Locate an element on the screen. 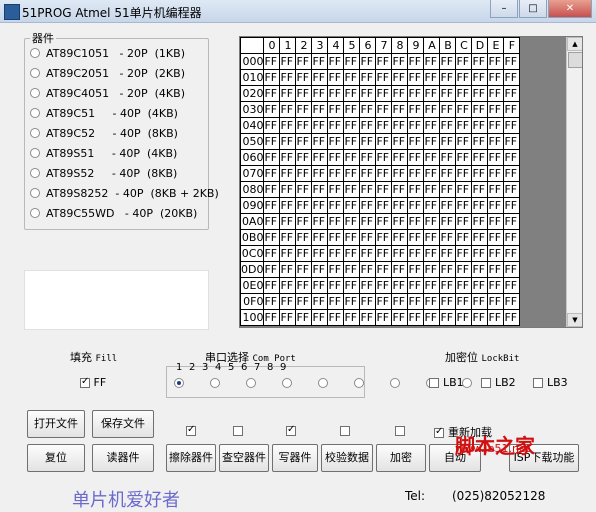 Image resolution: width=596 pixels, height=512 pixels. close-button: ✕ is located at coordinates (570, 9).